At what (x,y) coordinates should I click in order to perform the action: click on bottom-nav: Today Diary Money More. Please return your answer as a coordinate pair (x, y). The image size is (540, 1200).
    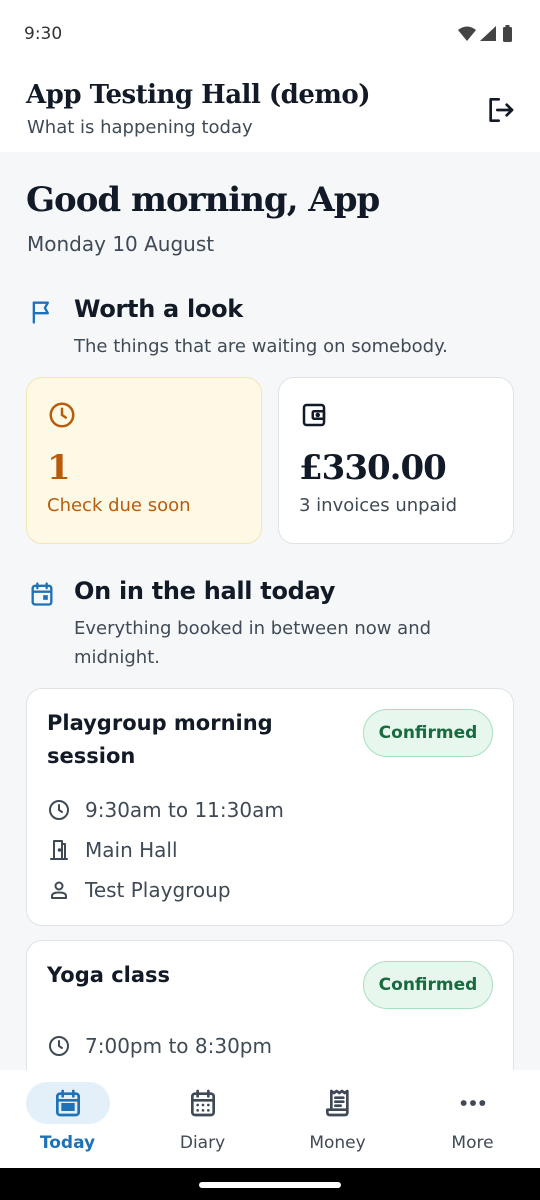
    Looking at the image, I should click on (270, 1119).